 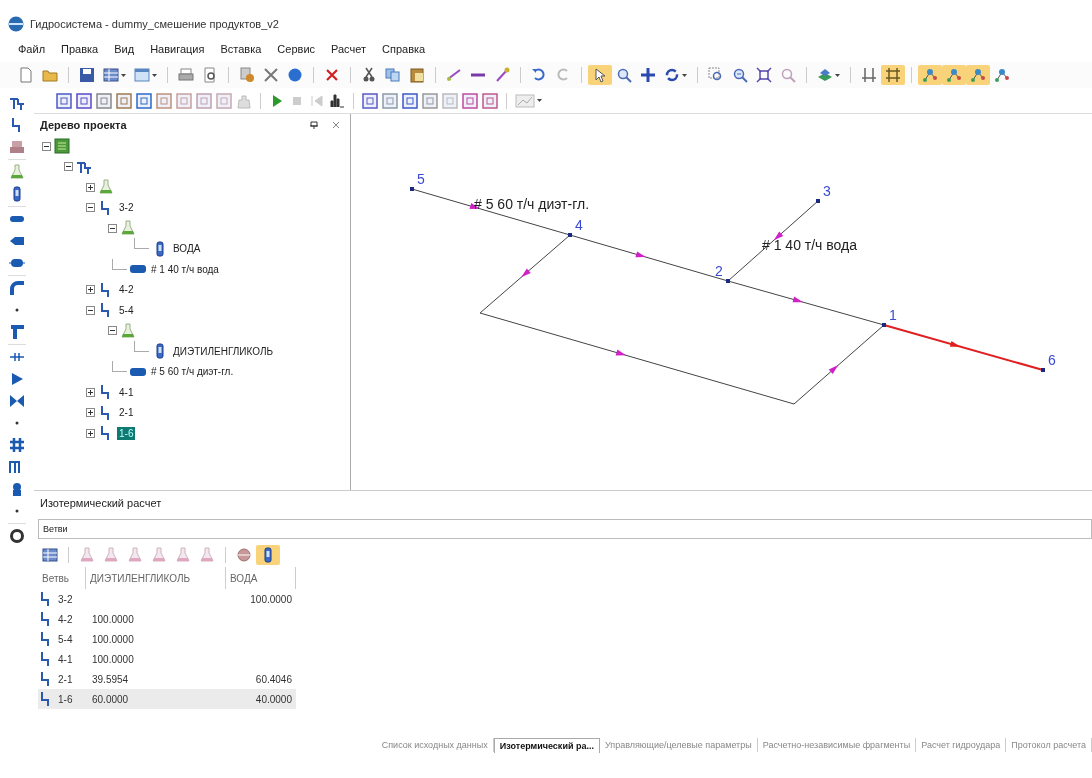 I want to click on table-row: 4-1 100.0000, so click(x=167, y=659).